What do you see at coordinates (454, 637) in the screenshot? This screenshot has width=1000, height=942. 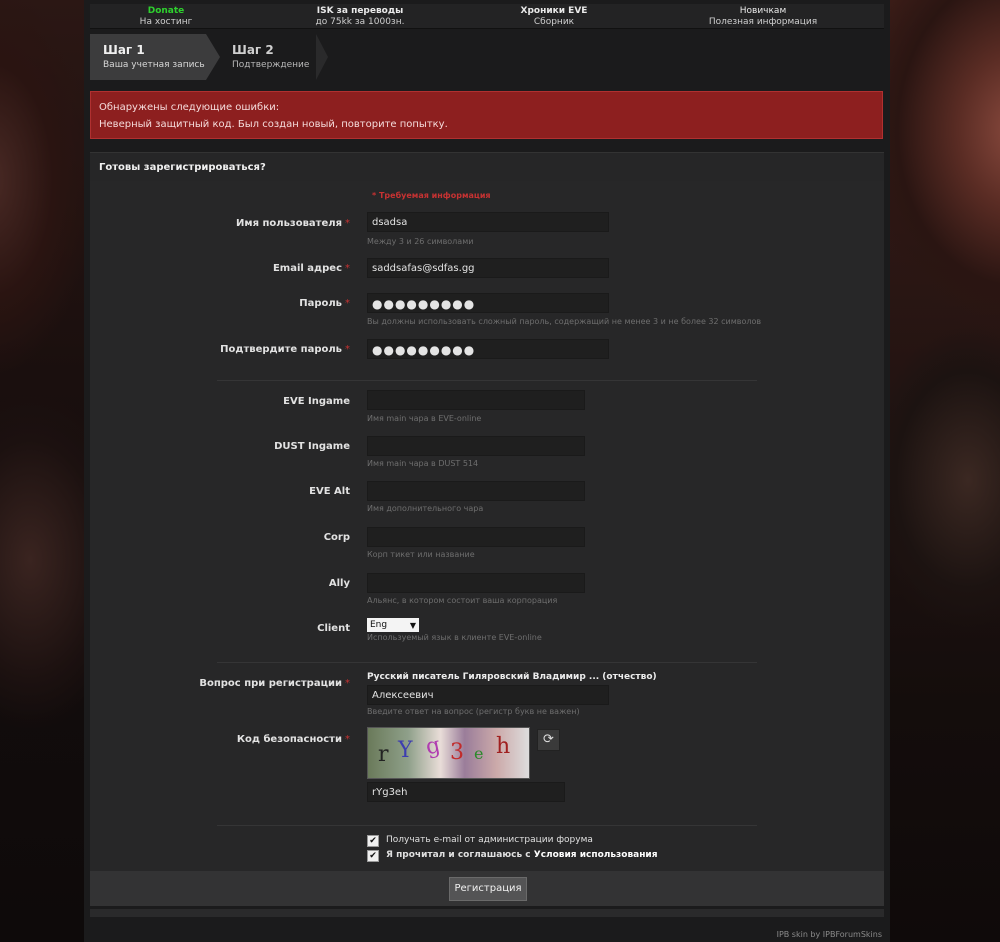 I see `client-hint: Используемый язык в клиенте EVE-online` at bounding box center [454, 637].